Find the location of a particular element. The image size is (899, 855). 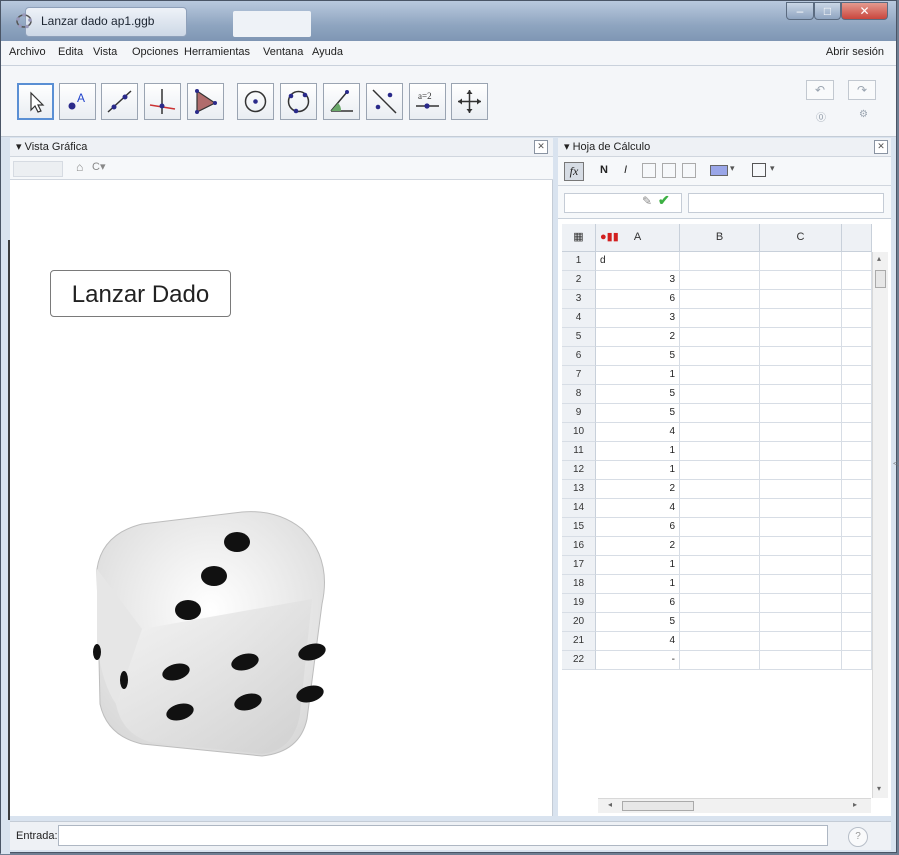

input-help-icon: ? is located at coordinates (858, 837).